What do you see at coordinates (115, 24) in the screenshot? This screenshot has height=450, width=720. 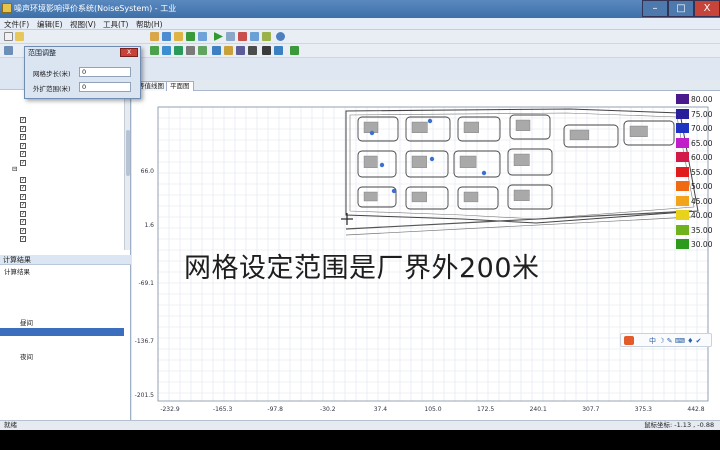 I see `menu-tools: 工具(T)` at bounding box center [115, 24].